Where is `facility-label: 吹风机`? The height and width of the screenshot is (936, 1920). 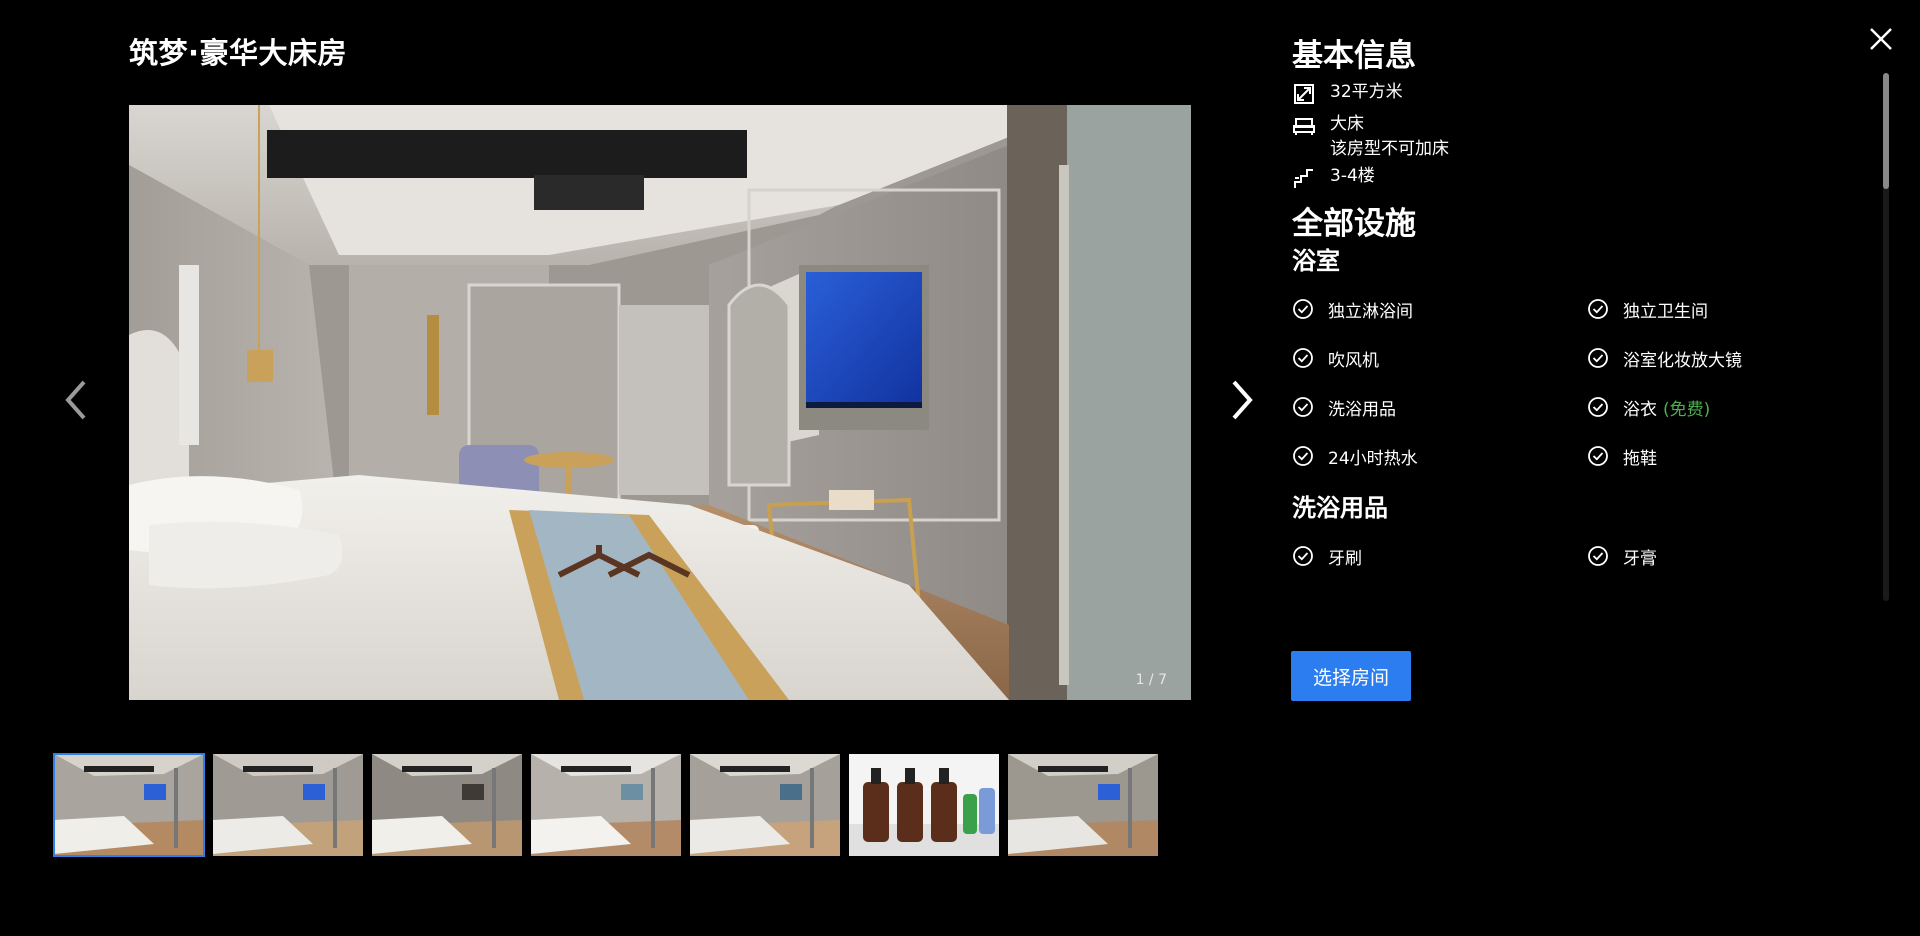
facility-label: 吹风机 is located at coordinates (1353, 360).